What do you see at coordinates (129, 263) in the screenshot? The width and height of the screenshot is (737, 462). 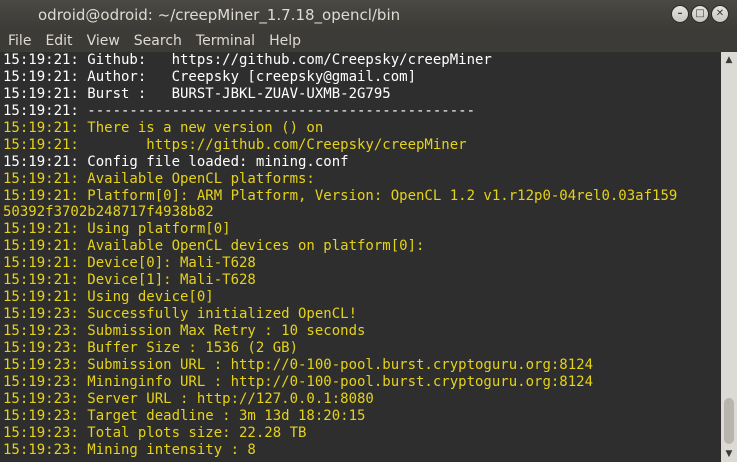 I see `terminal-line: 15:19:21: Device[0]: Mali-T628` at bounding box center [129, 263].